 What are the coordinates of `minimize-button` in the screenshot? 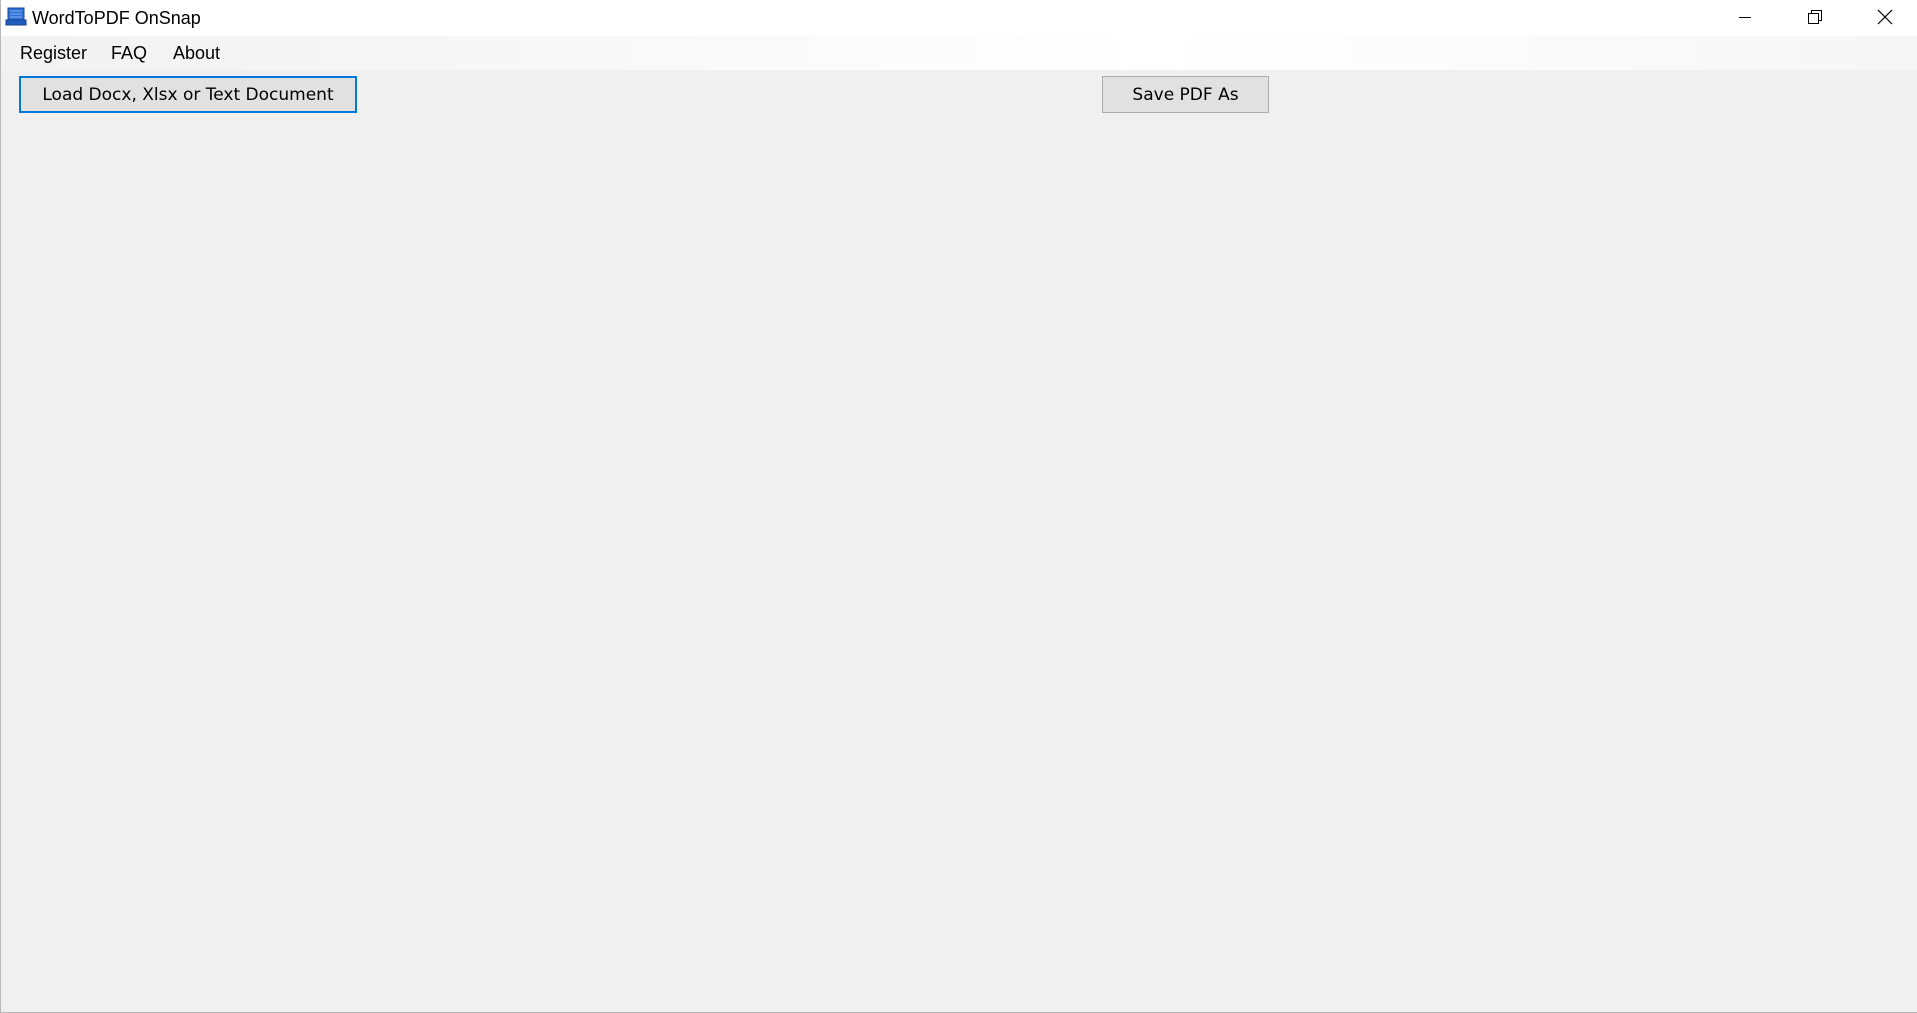 It's located at (1745, 17).